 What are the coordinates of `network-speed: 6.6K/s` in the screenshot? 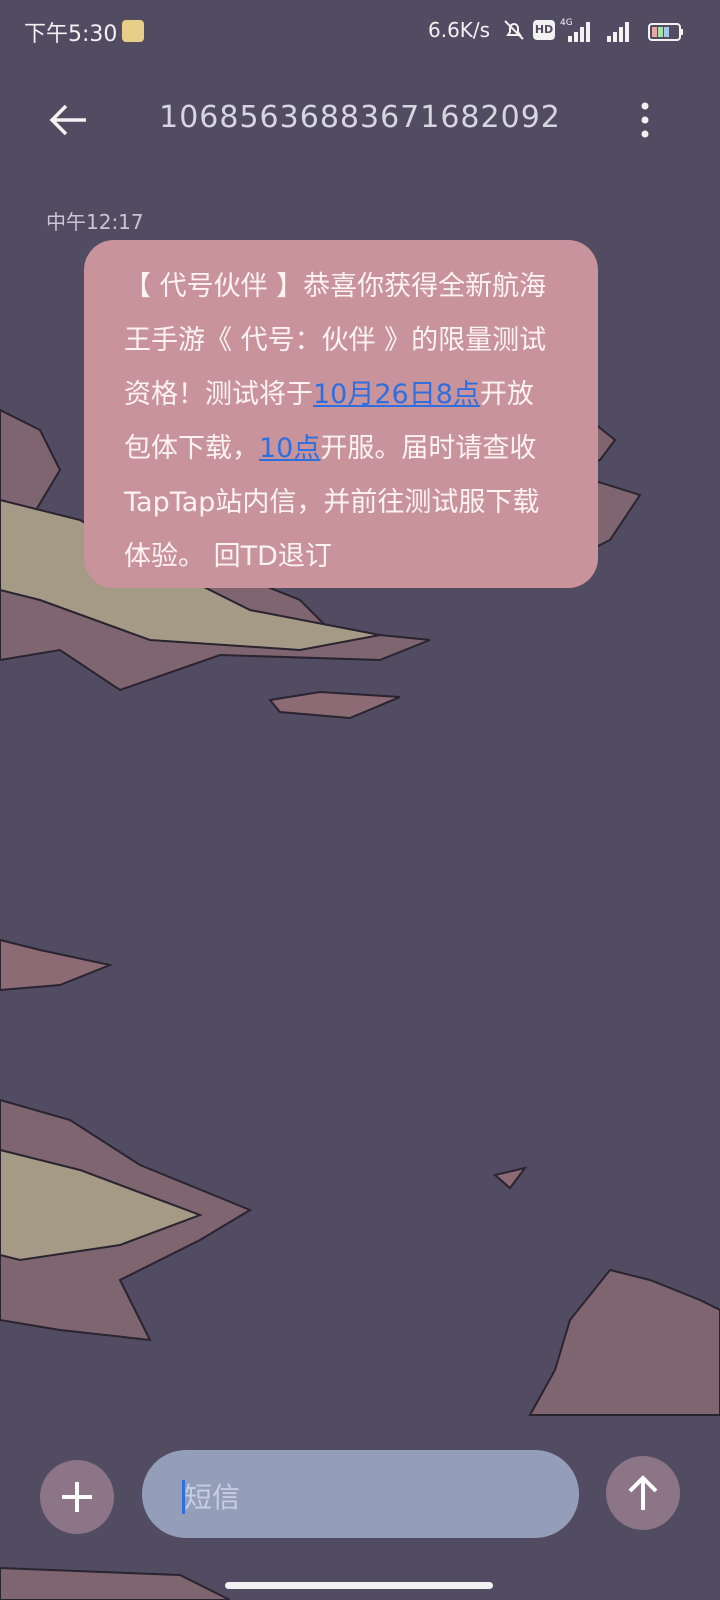 It's located at (459, 30).